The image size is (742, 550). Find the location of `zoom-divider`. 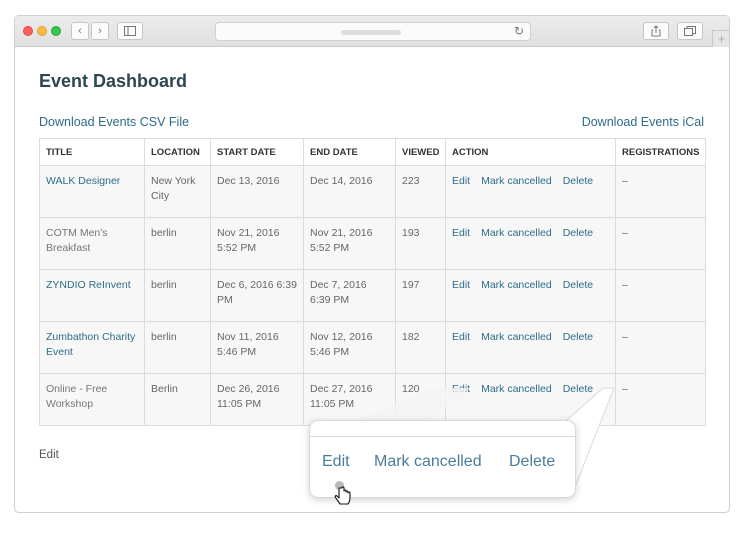

zoom-divider is located at coordinates (442, 436).